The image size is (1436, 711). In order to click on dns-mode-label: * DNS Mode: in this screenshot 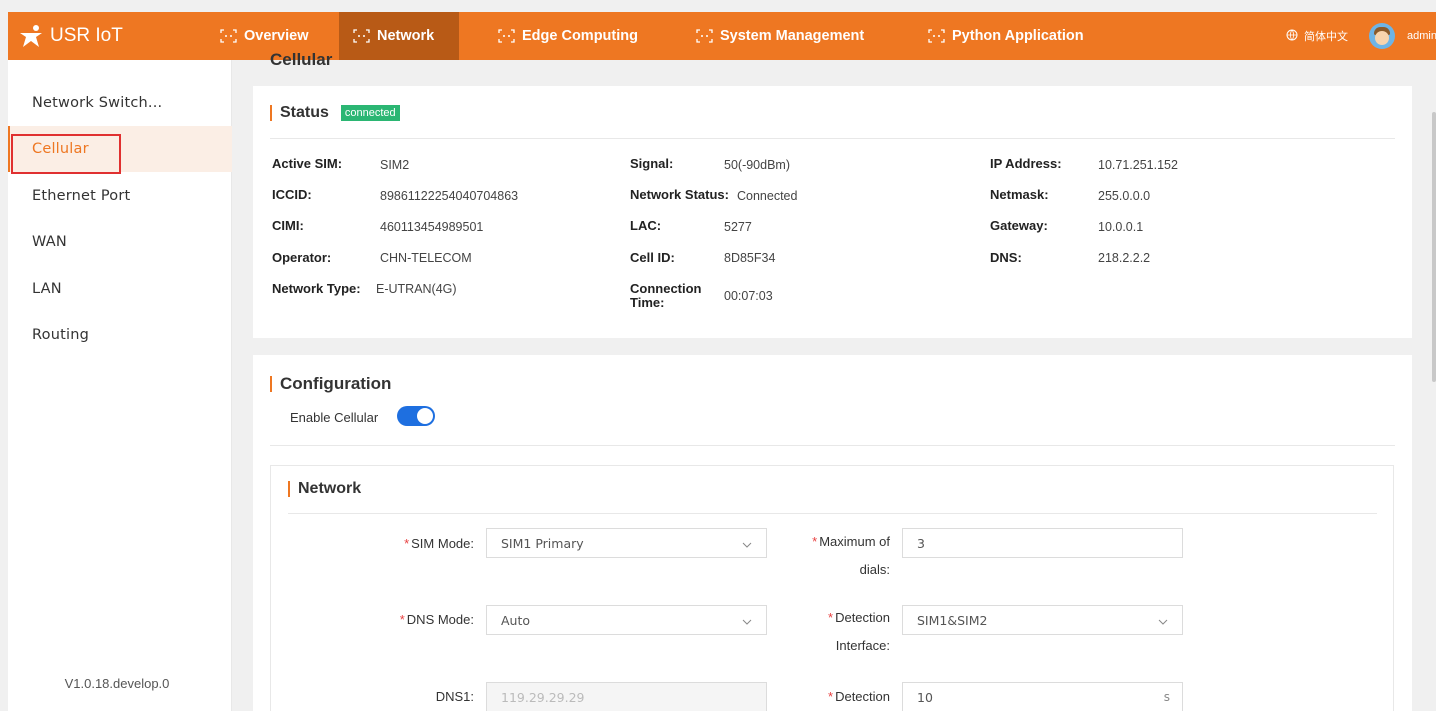, I will do `click(436, 619)`.